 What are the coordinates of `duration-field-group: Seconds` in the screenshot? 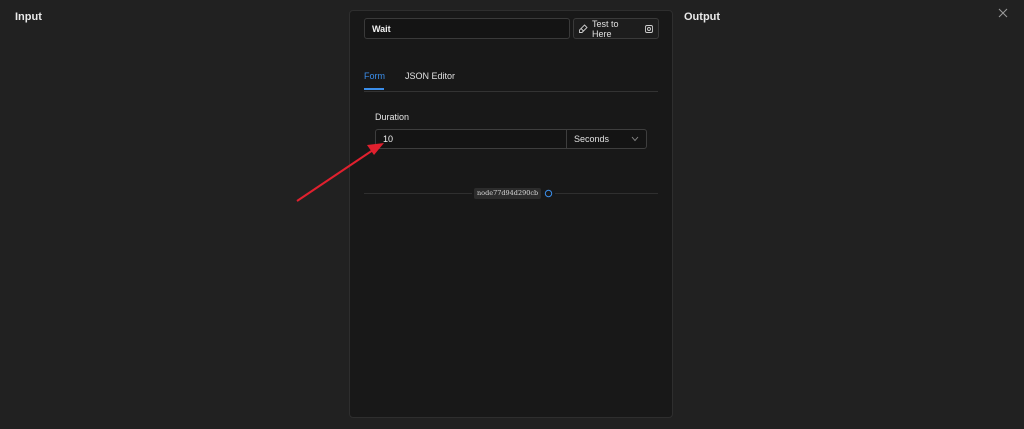 It's located at (511, 139).